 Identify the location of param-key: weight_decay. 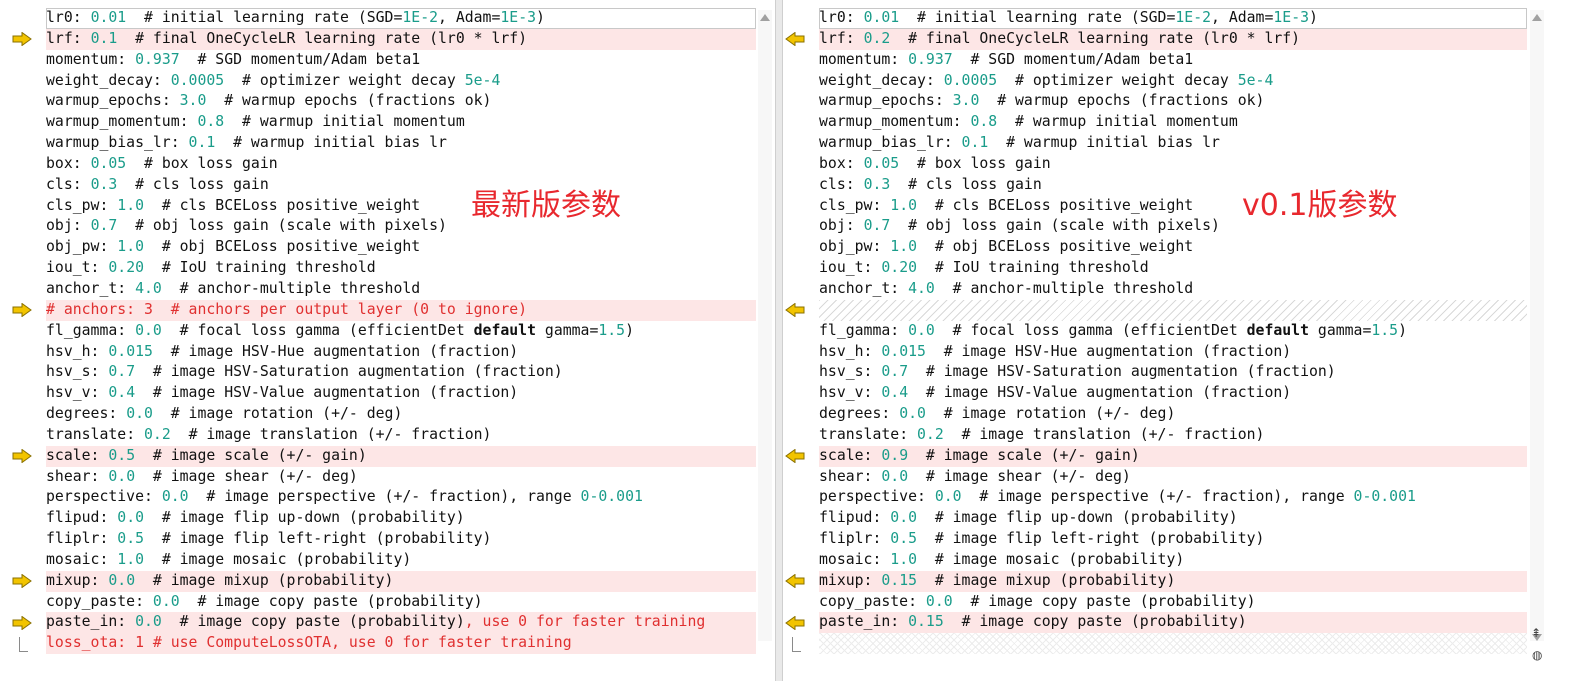
(99, 80).